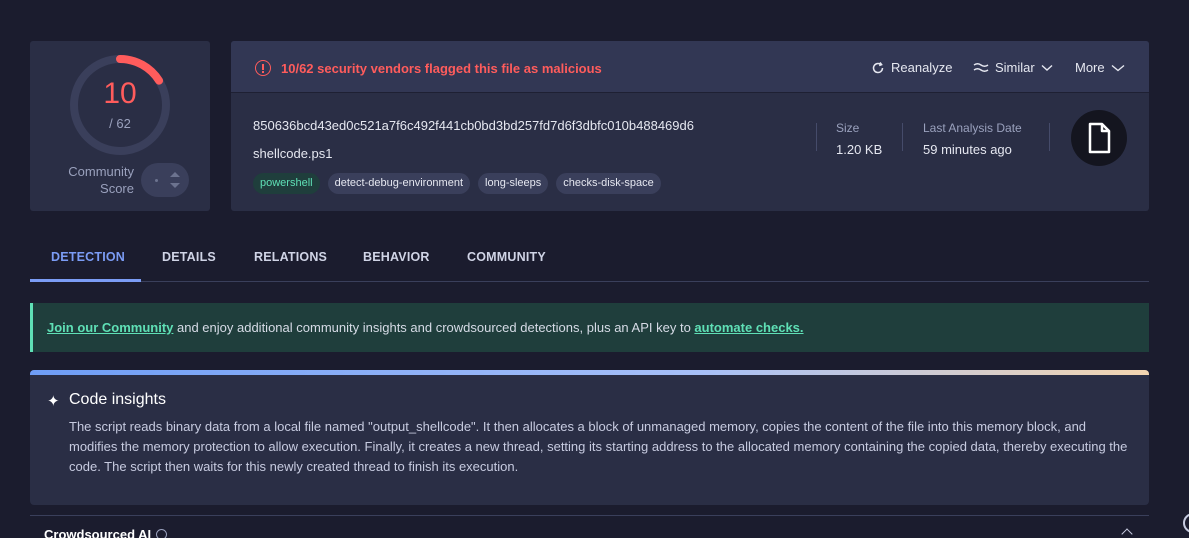 The height and width of the screenshot is (538, 1189). I want to click on automate-checks-link: automate checks., so click(748, 327).